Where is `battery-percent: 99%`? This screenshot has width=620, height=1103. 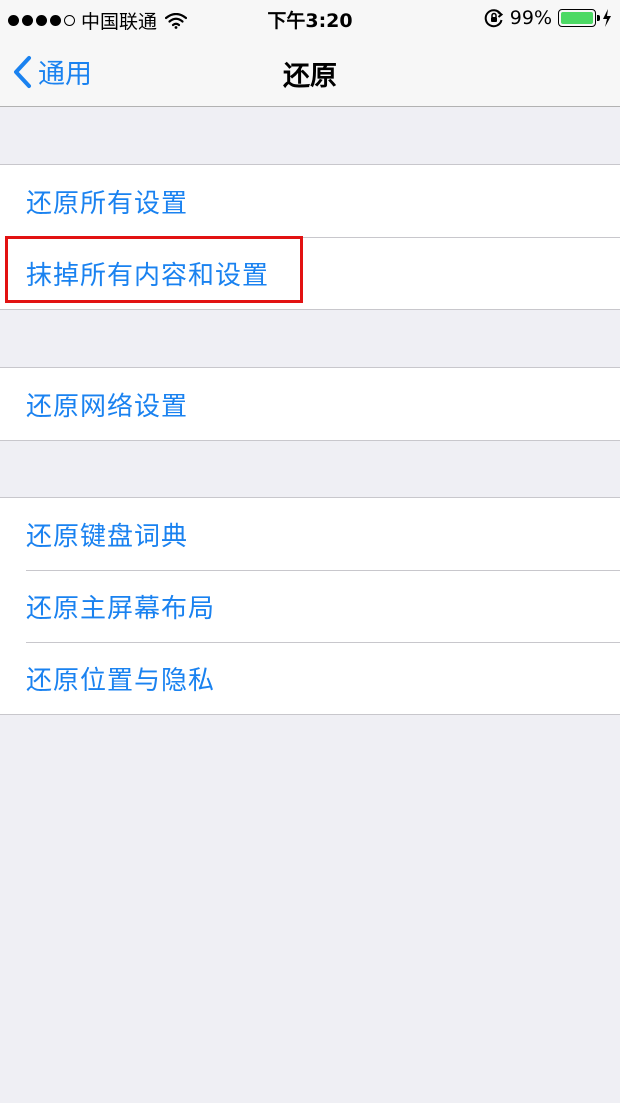
battery-percent: 99% is located at coordinates (530, 18).